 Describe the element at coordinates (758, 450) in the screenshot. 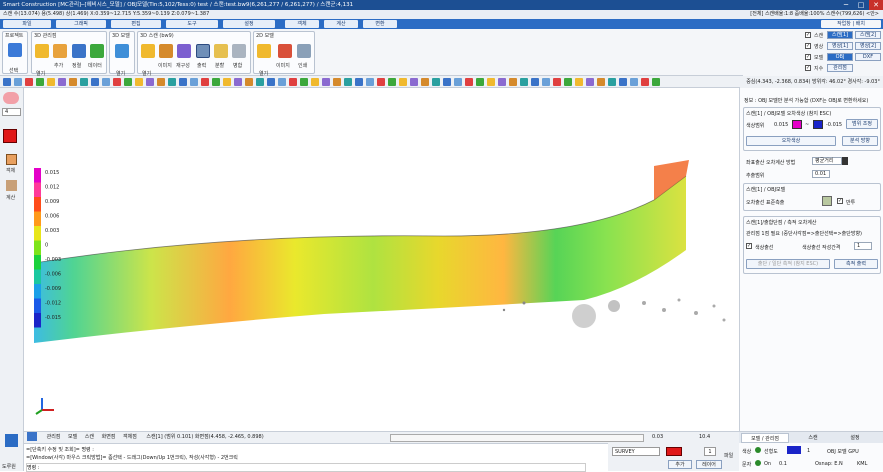

I see `color-dot-icon` at that location.